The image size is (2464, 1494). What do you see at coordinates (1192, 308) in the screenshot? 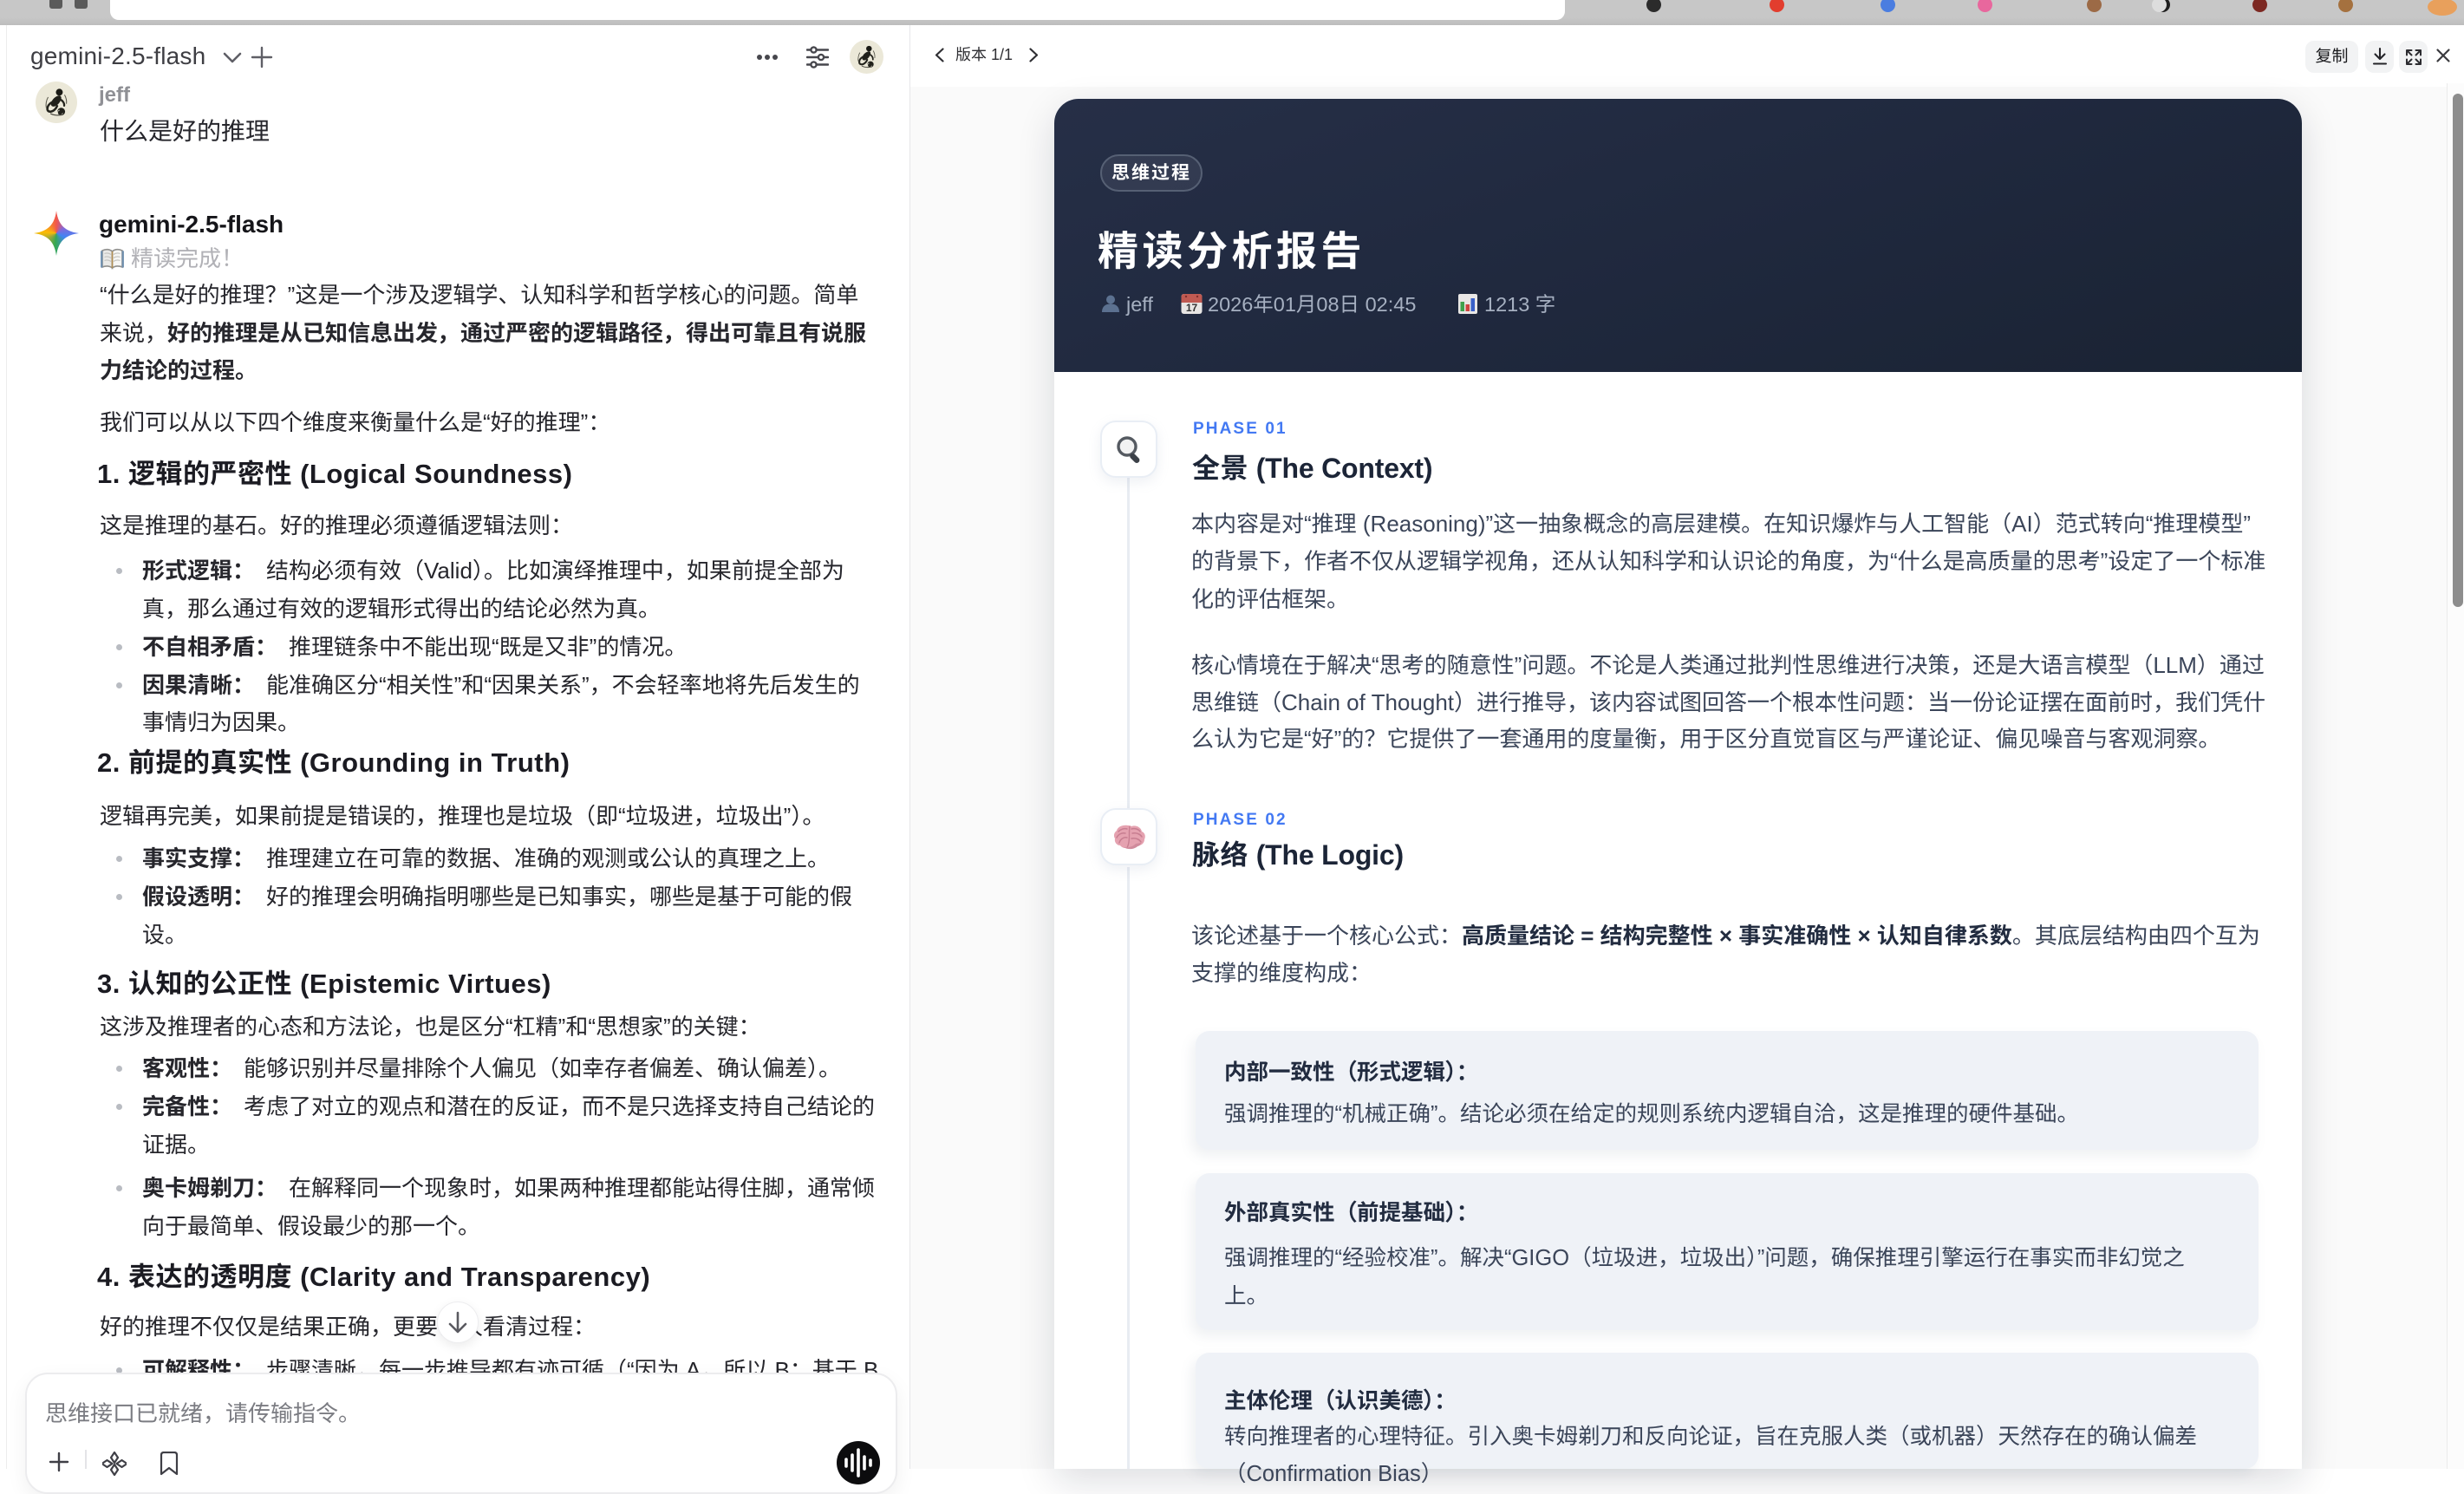
I see `svg-text: 17` at bounding box center [1192, 308].